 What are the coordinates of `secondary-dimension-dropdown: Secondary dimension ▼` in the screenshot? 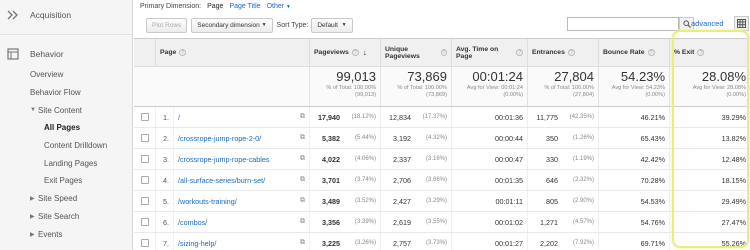 It's located at (232, 25).